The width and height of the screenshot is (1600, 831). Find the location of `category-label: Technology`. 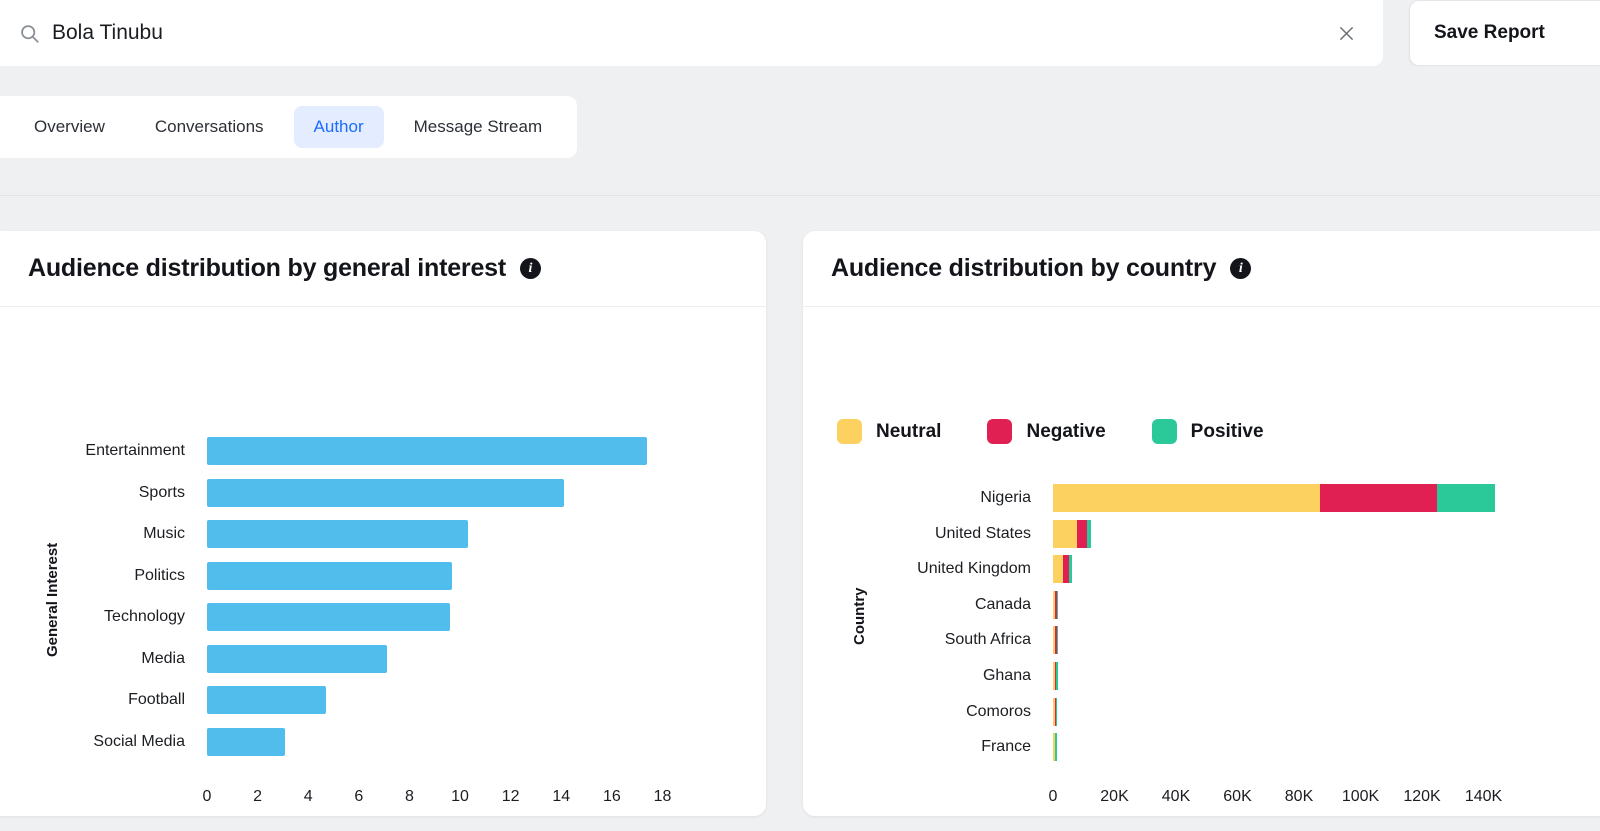

category-label: Technology is located at coordinates (144, 616).